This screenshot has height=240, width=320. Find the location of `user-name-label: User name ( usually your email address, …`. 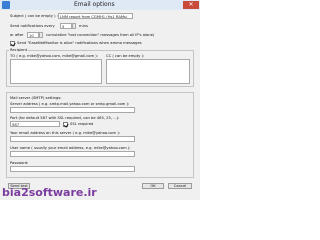

user-name-label: User name ( usually your email address, … is located at coordinates (70, 148).